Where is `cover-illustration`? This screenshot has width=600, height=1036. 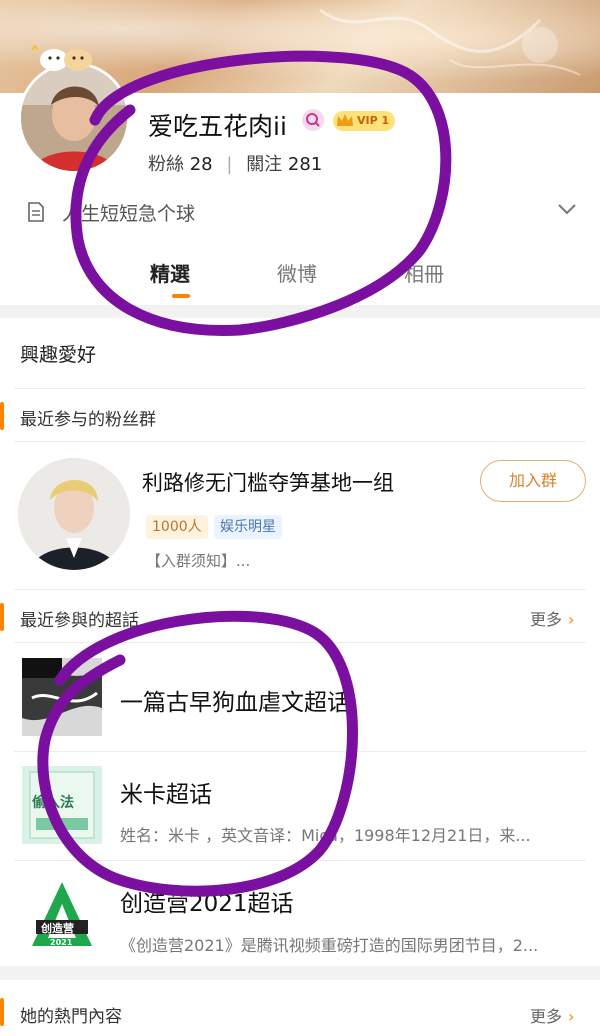
cover-illustration is located at coordinates (450, 42).